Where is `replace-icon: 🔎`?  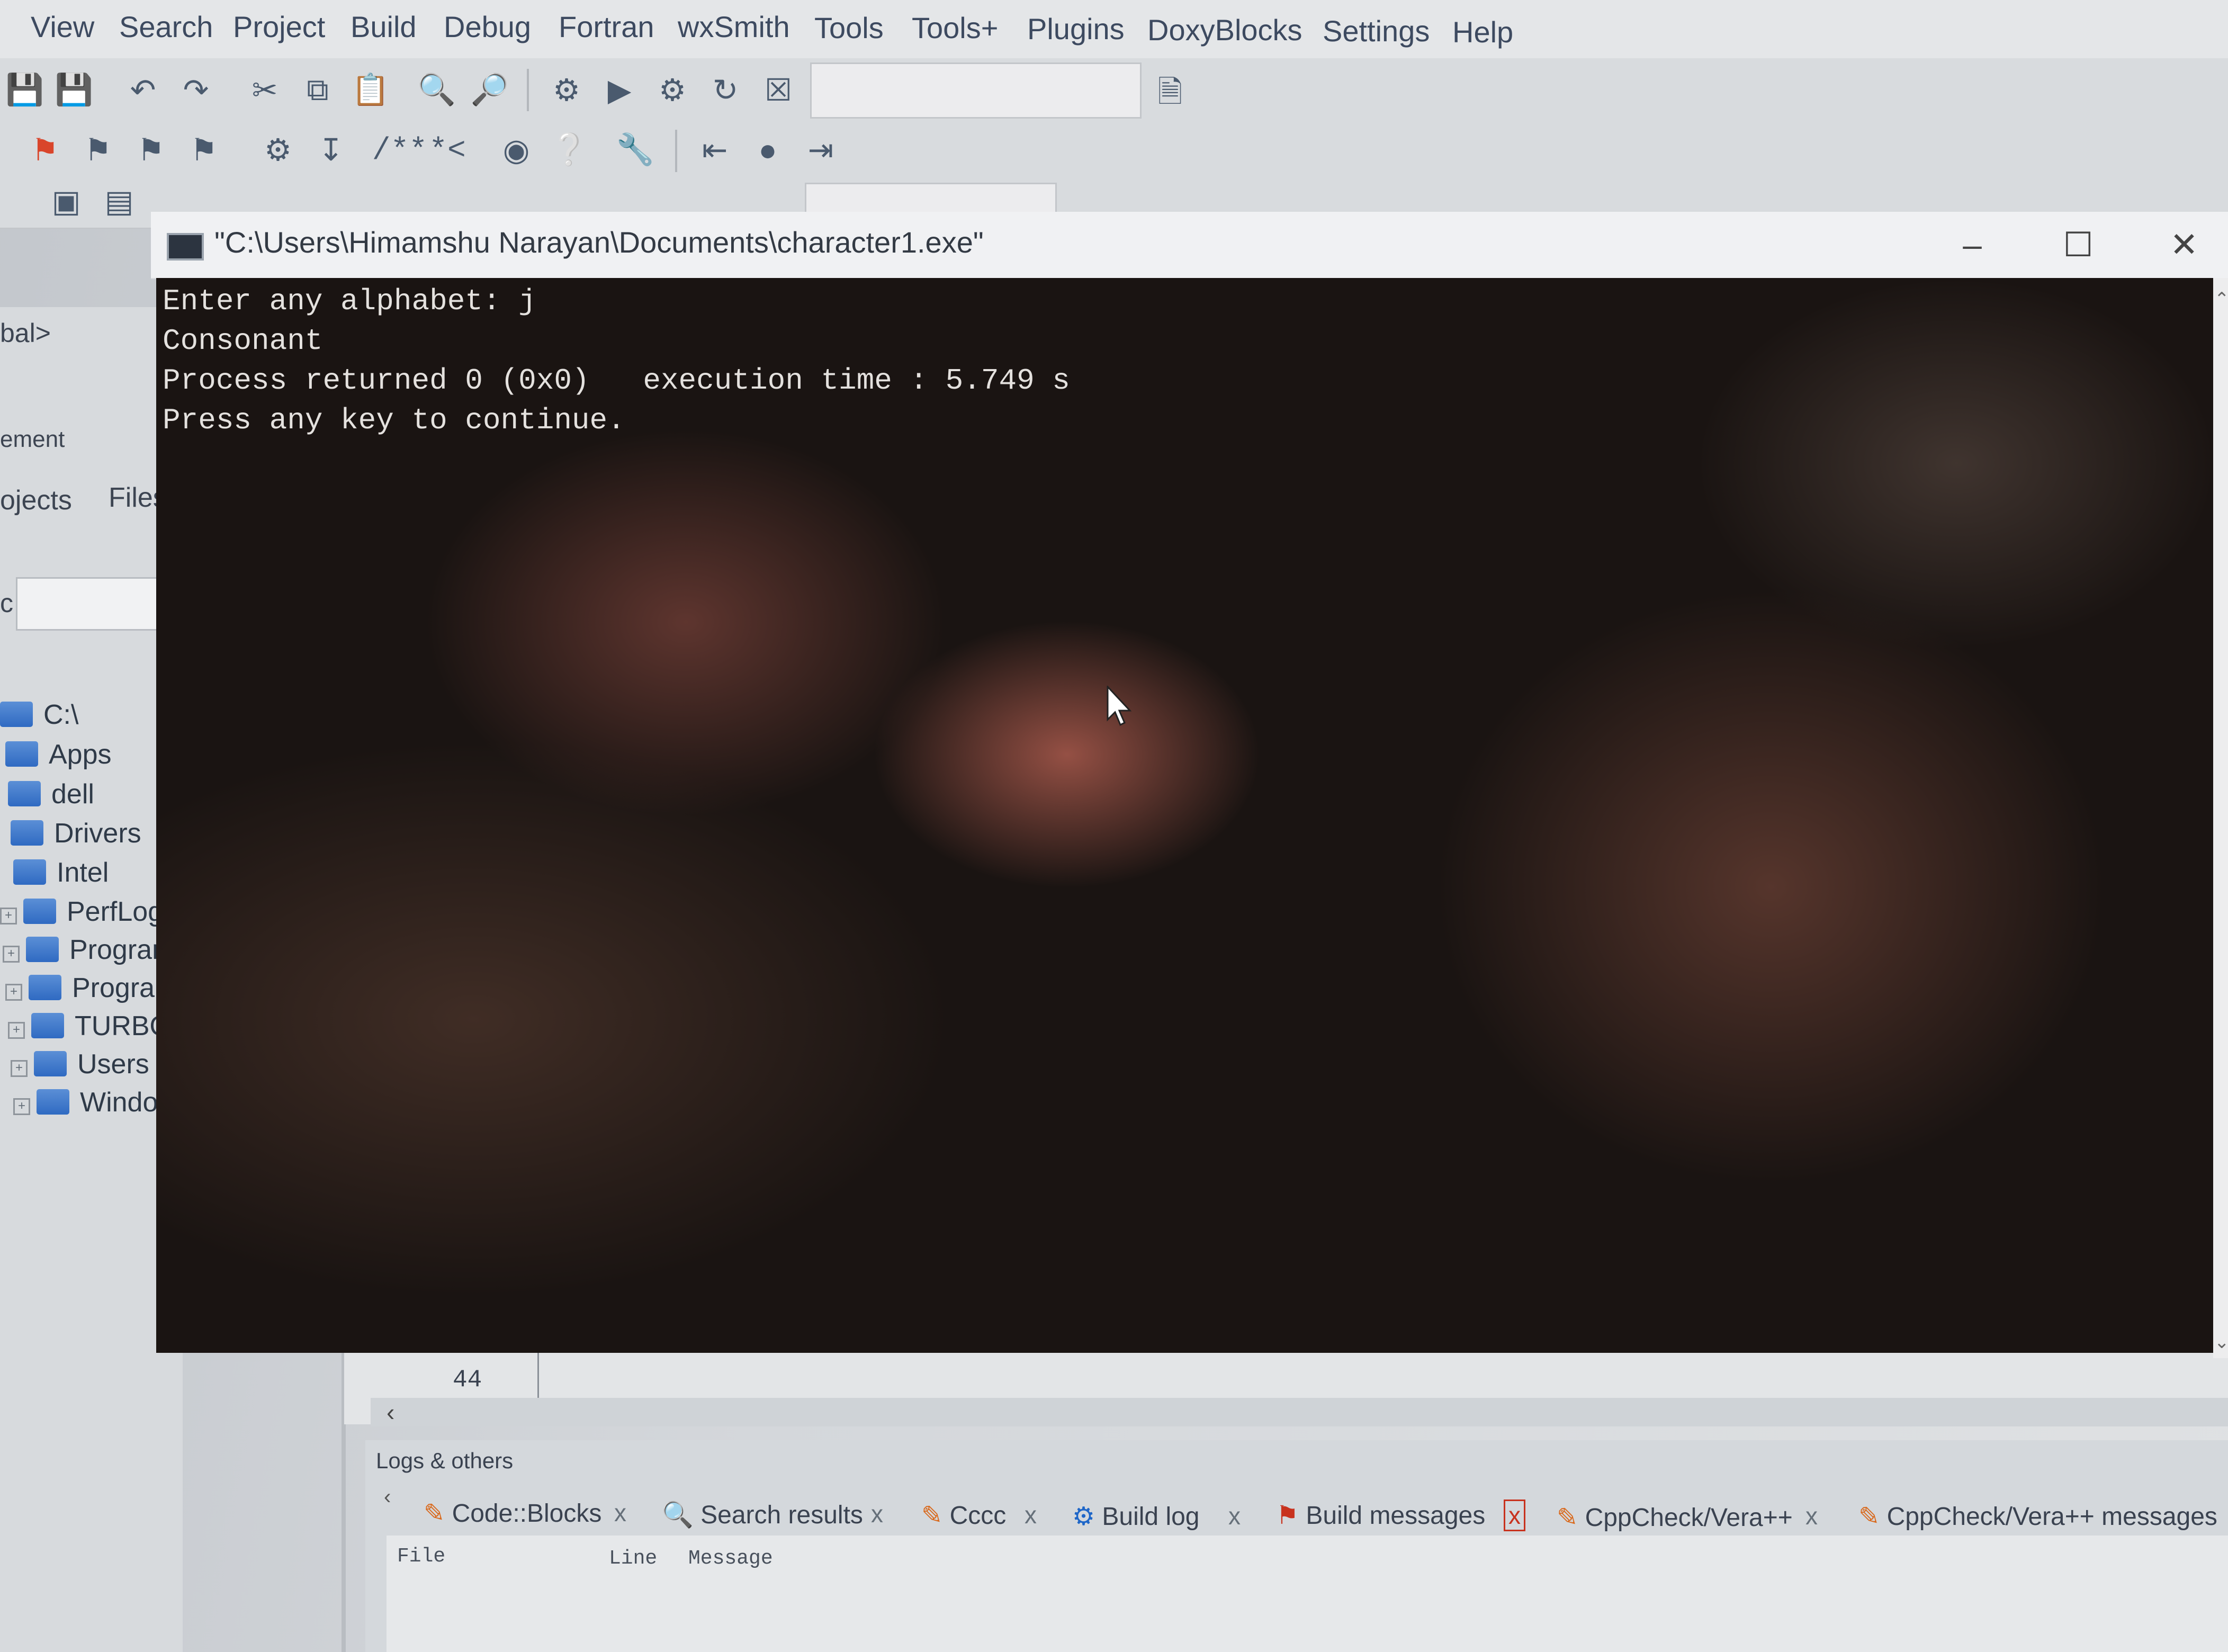
replace-icon: 🔎 is located at coordinates (490, 90).